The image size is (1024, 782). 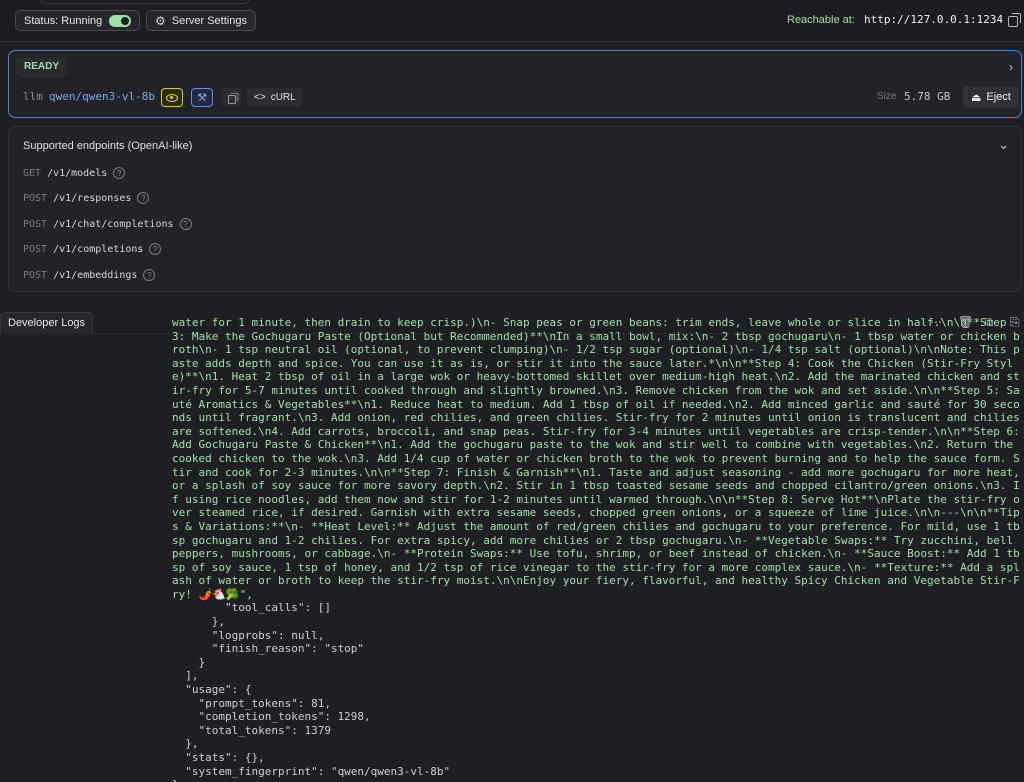 I want to click on endpoint-path: /v1/completions, so click(x=98, y=249).